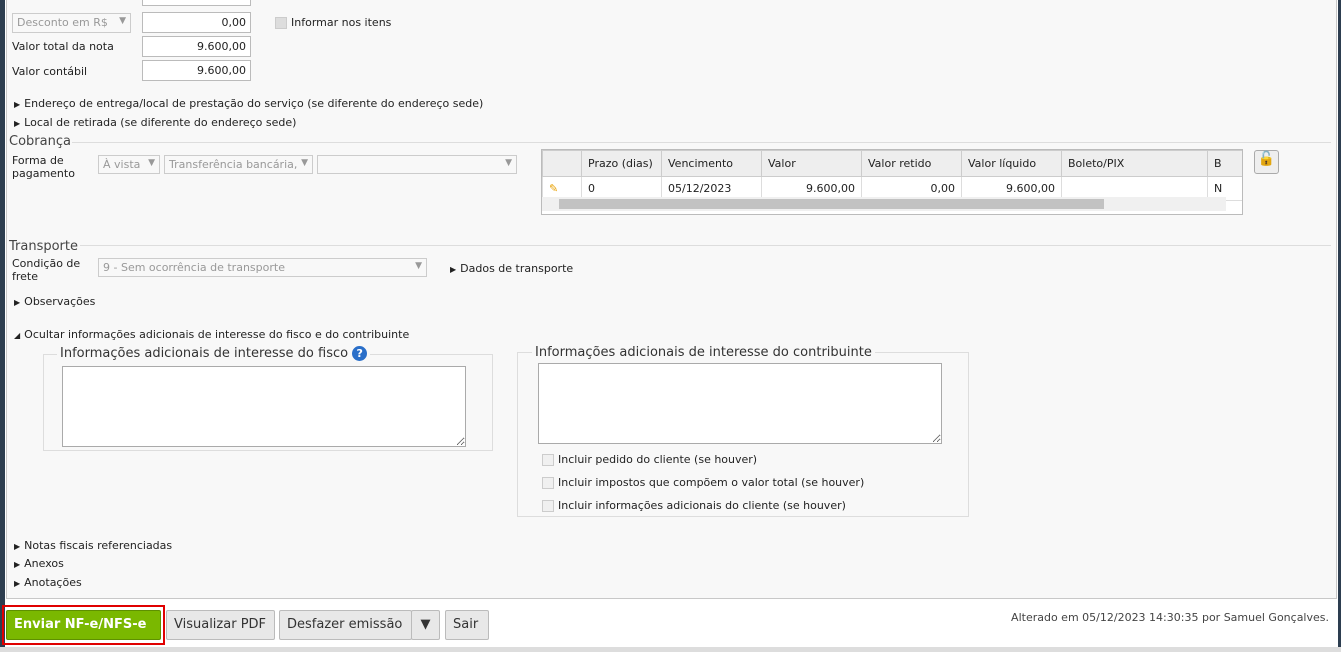  What do you see at coordinates (264, 406) in the screenshot?
I see `fisco-textarea` at bounding box center [264, 406].